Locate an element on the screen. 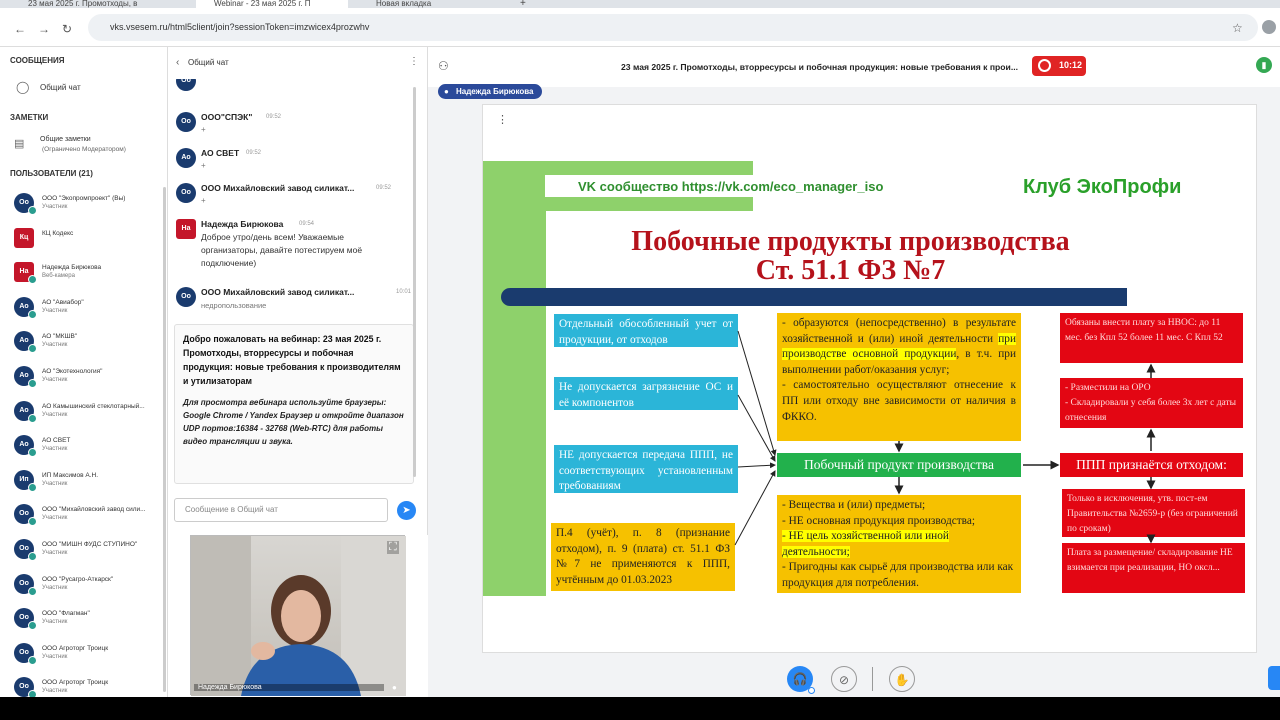  browser-tab-1: 23 мая 2025 г. Промотходы, в is located at coordinates (108, 4).